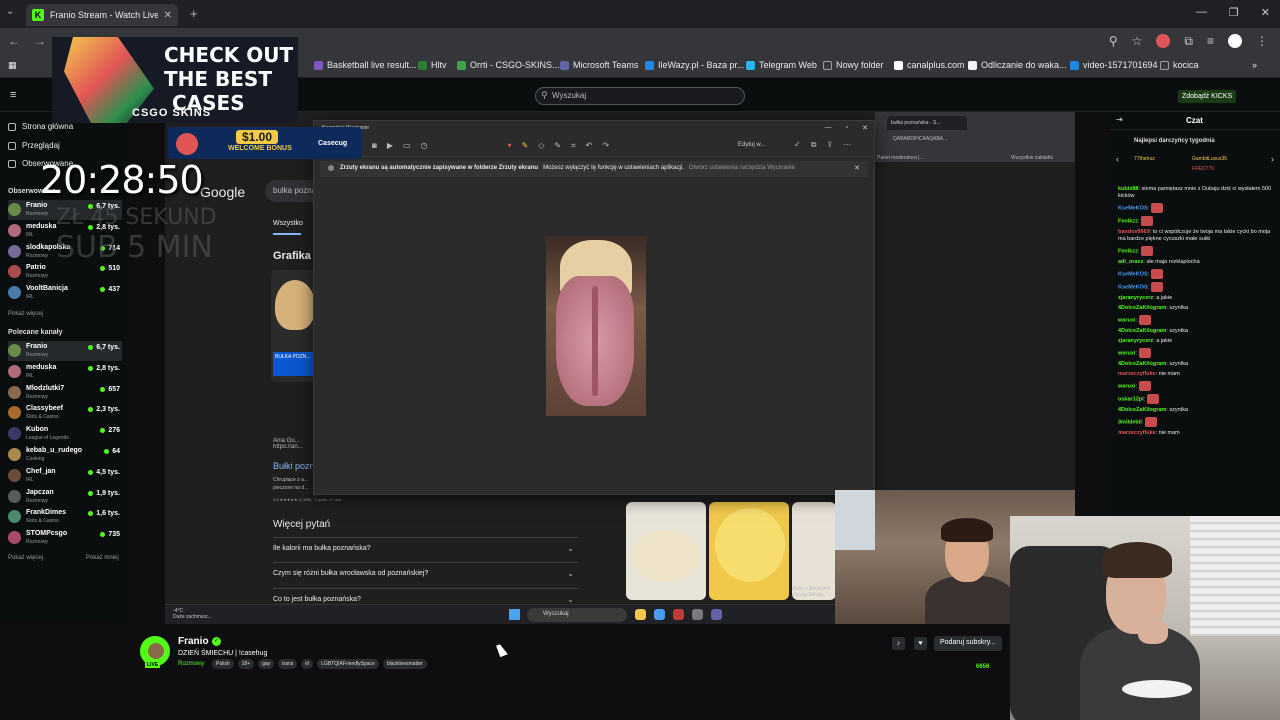 Image resolution: width=1280 pixels, height=720 pixels. Describe the element at coordinates (1131, 399) in the screenshot. I see `chat-username: oskar12pl` at that location.